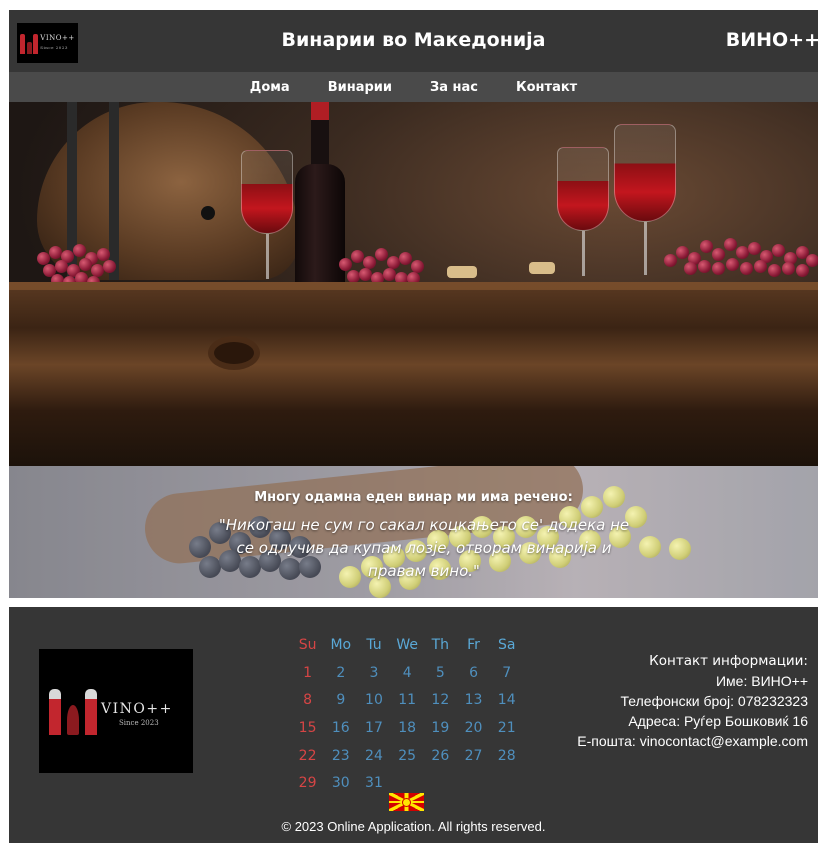 The width and height of the screenshot is (834, 853). I want to click on weekday-label: Mo, so click(341, 644).